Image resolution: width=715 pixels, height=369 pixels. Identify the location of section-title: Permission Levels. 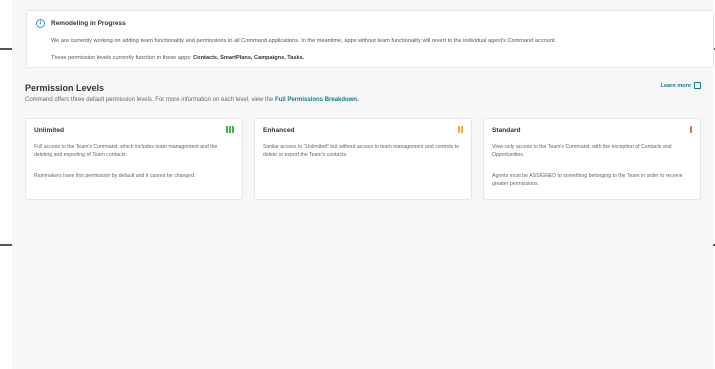
(65, 88).